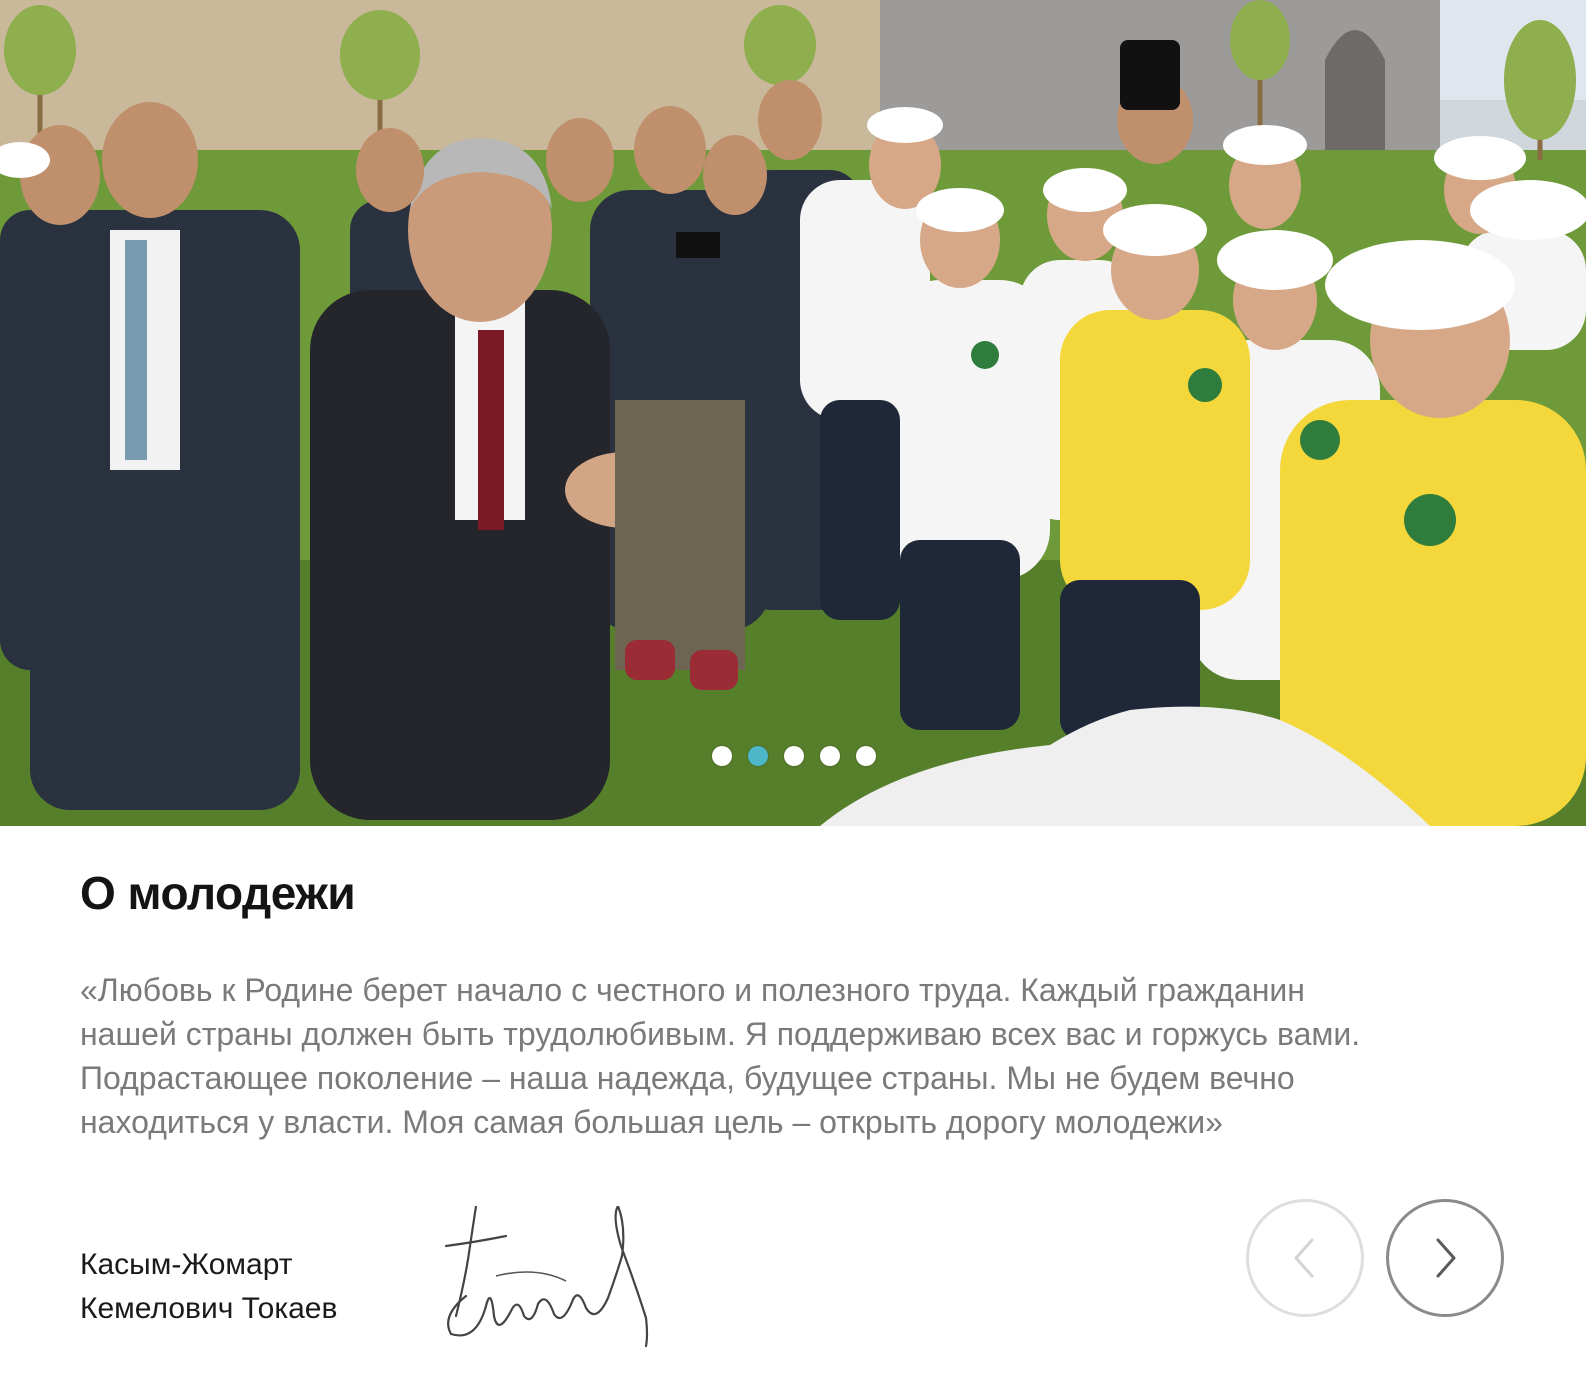 The width and height of the screenshot is (1586, 1400). I want to click on author-first-name: Касым-Жомарт, so click(186, 1264).